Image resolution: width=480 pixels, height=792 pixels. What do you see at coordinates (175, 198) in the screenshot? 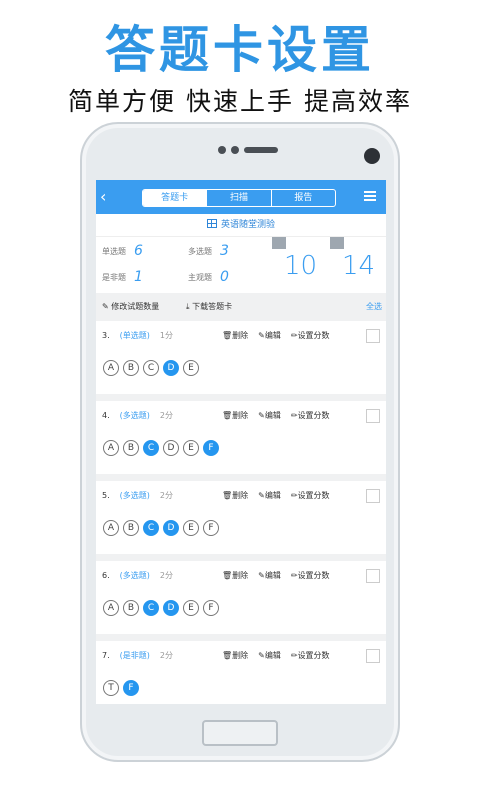
I see `tab-answer-card: 答题卡` at bounding box center [175, 198].